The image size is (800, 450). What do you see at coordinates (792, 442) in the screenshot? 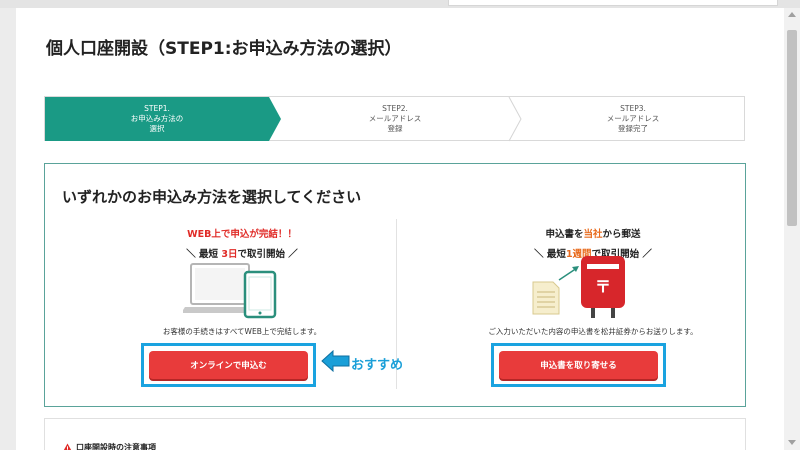
I see `scroll-down-arrow-icon` at bounding box center [792, 442].